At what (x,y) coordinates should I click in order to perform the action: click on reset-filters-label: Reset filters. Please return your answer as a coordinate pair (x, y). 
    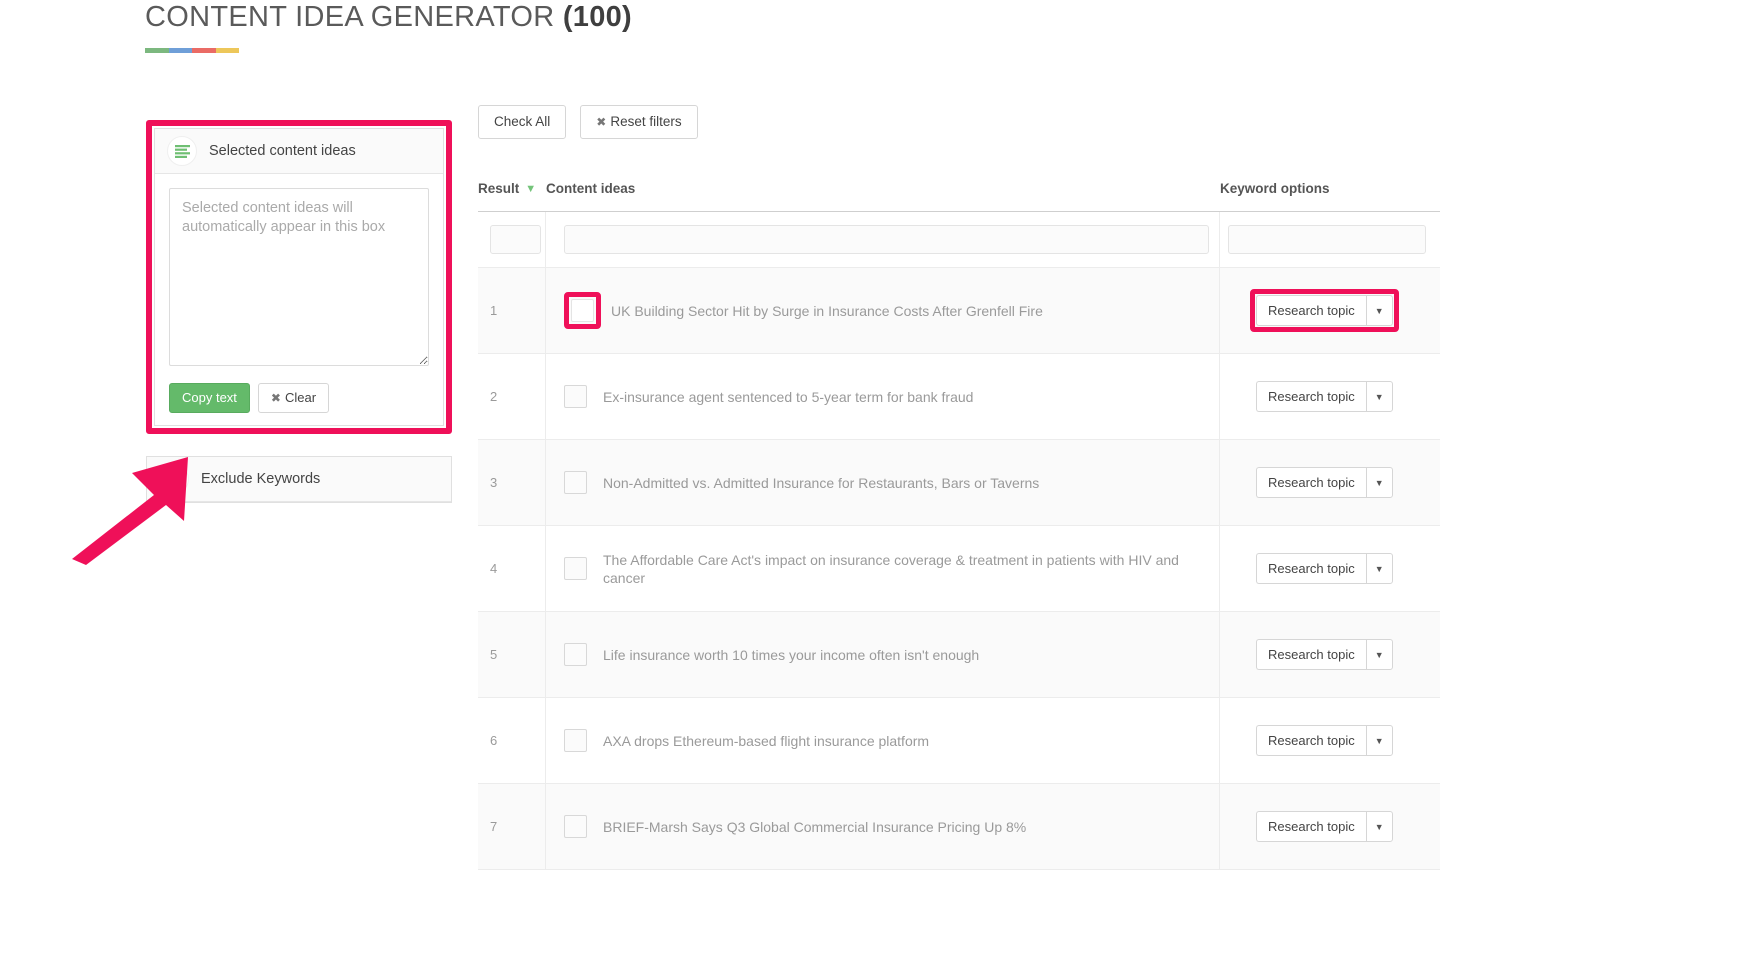
    Looking at the image, I should click on (646, 121).